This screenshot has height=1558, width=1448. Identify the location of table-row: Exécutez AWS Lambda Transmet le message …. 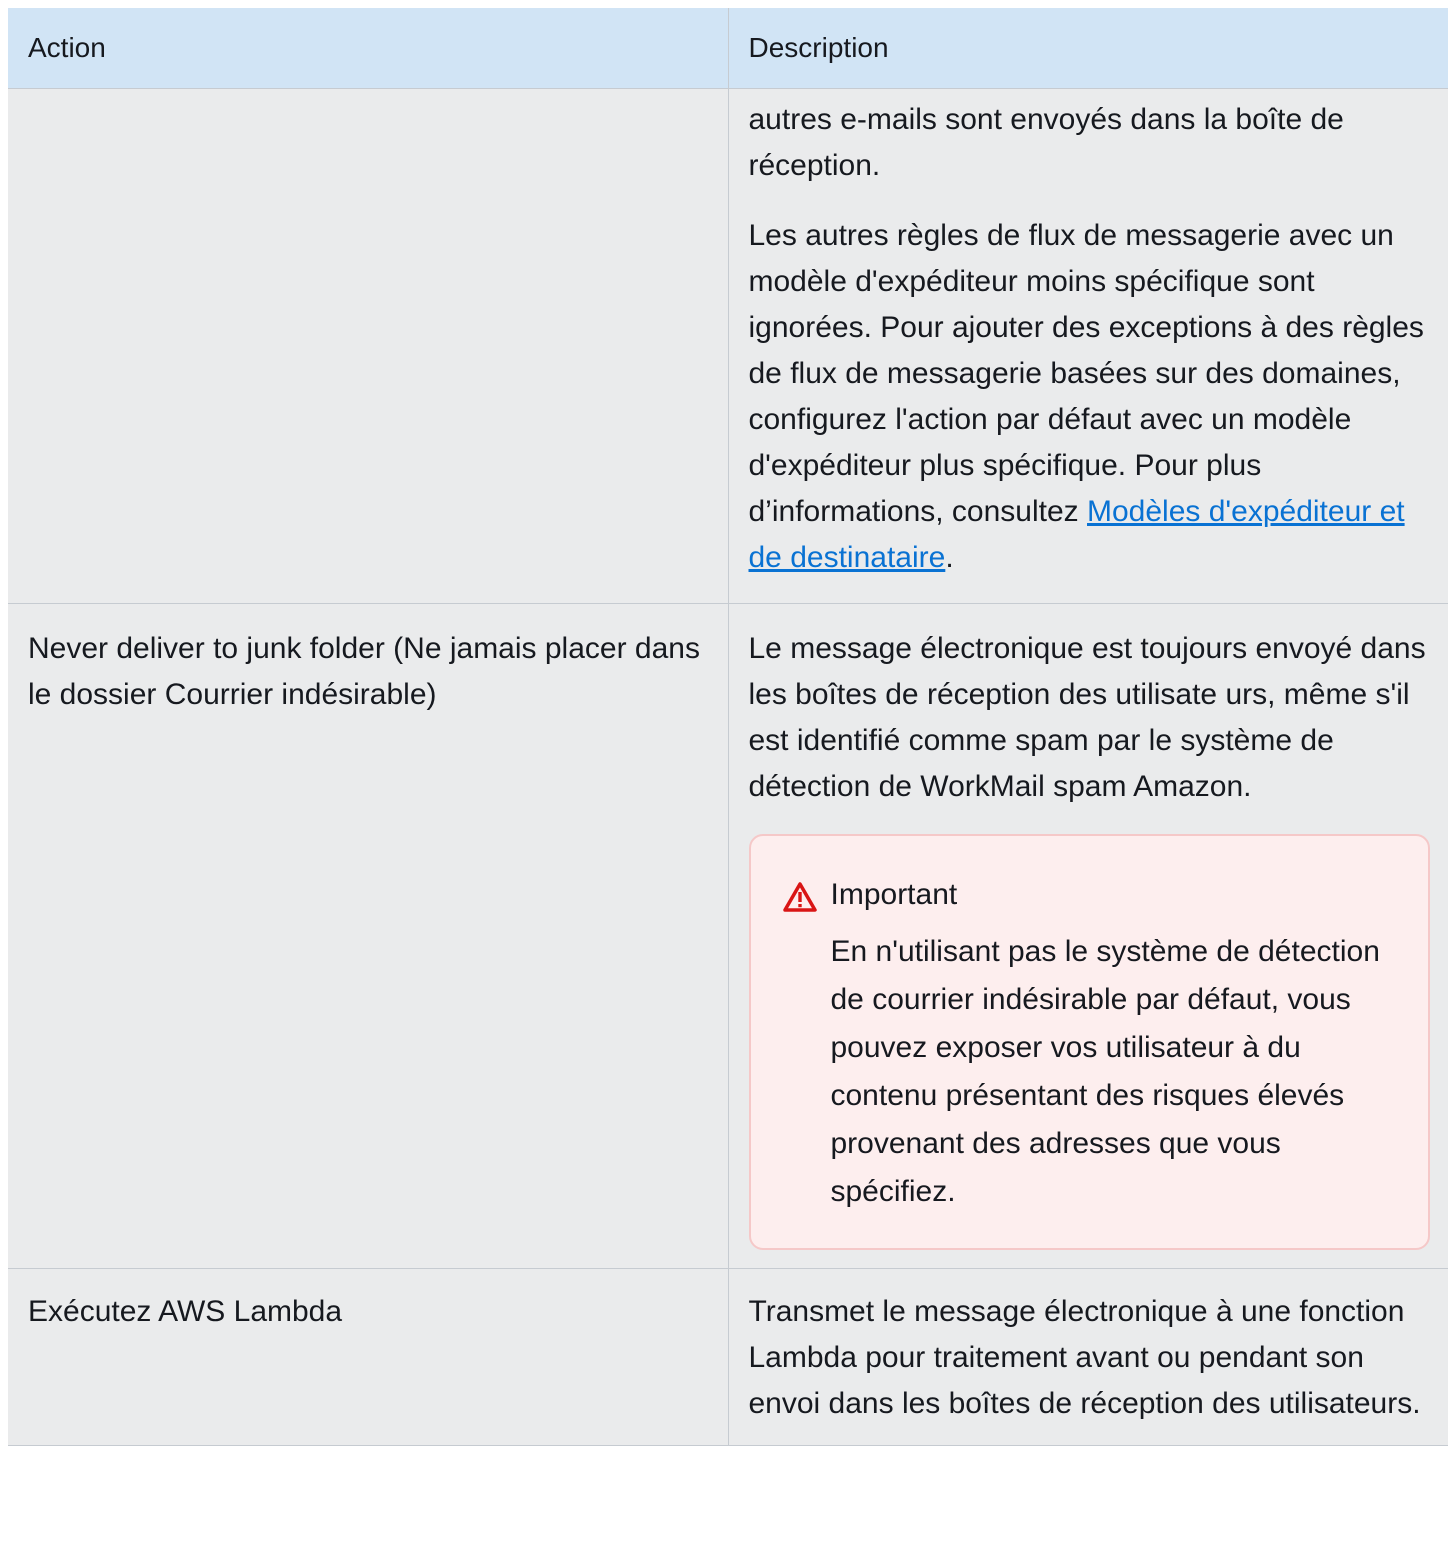
(728, 1357).